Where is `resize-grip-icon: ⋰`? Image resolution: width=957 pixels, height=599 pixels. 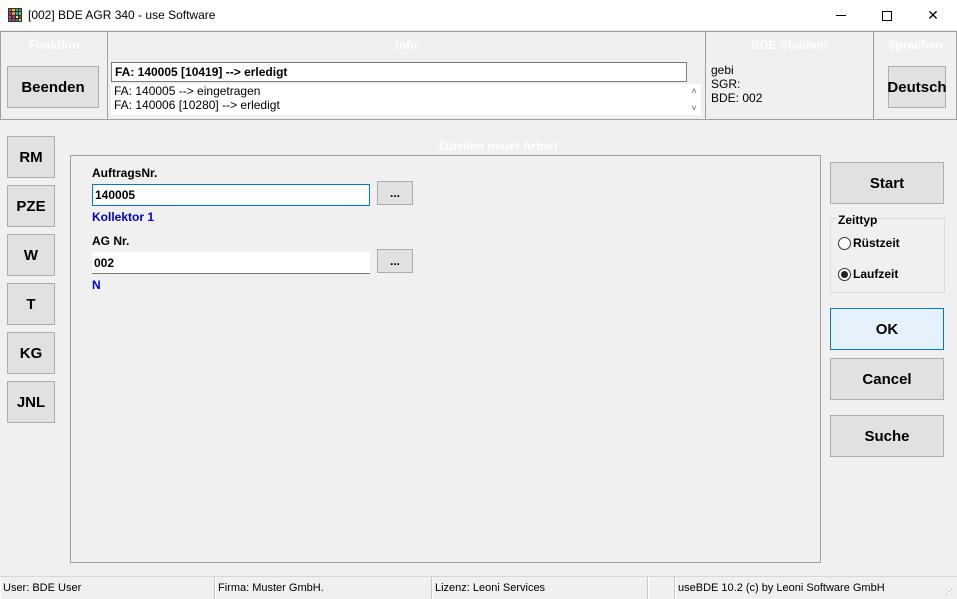 resize-grip-icon: ⋰ is located at coordinates (950, 592).